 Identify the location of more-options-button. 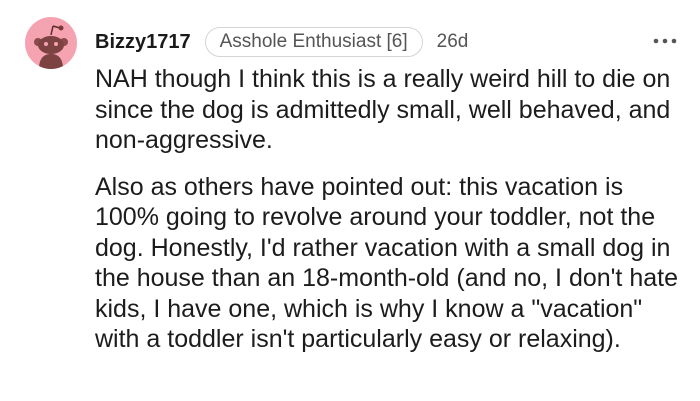
(665, 41).